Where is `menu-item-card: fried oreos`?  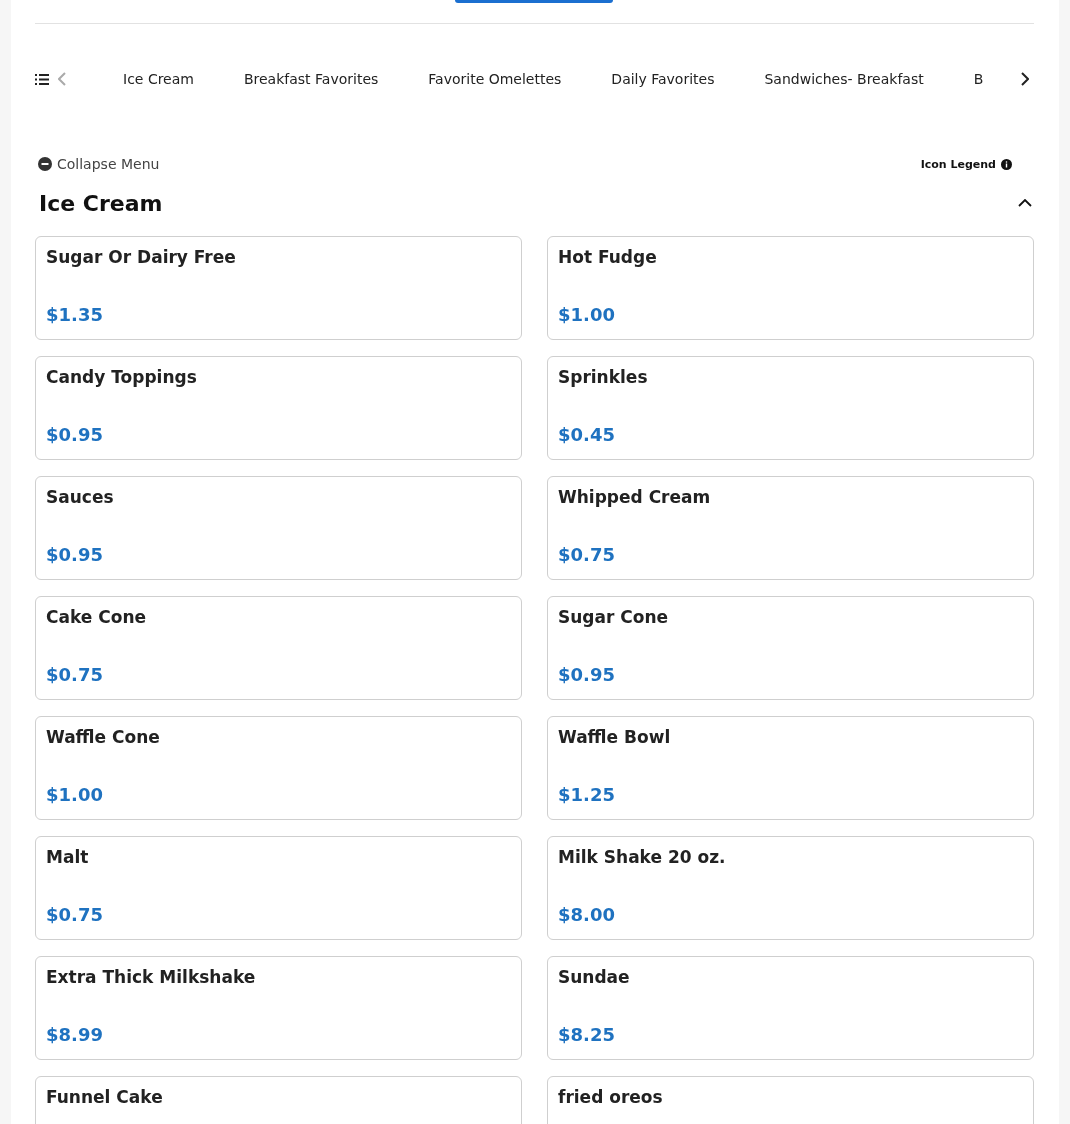
menu-item-card: fried oreos is located at coordinates (790, 1100).